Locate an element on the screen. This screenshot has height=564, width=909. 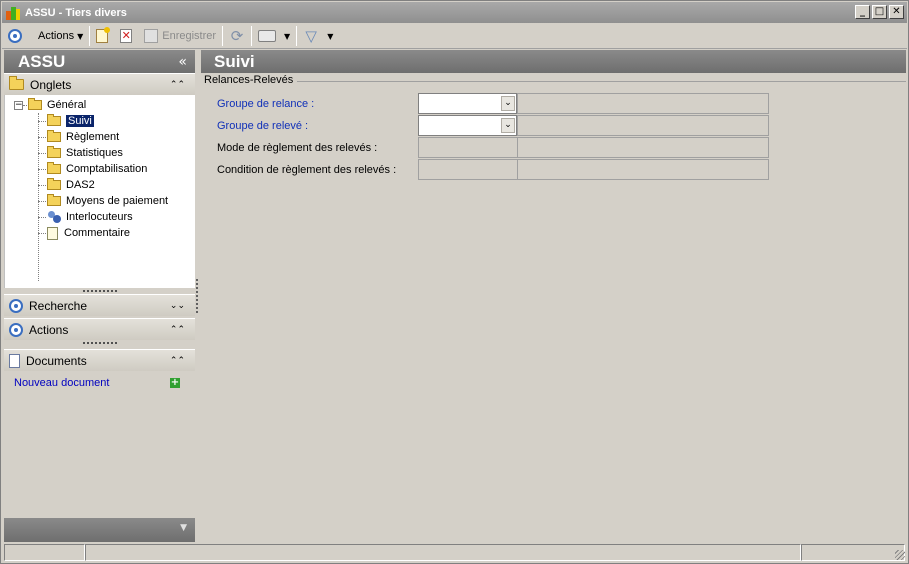
sidebar-splitter is located at coordinates (197, 296).